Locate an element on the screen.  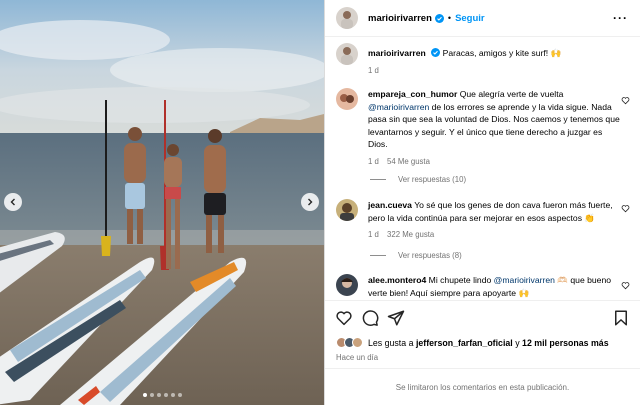
carousel-indicator is located at coordinates (162, 395).